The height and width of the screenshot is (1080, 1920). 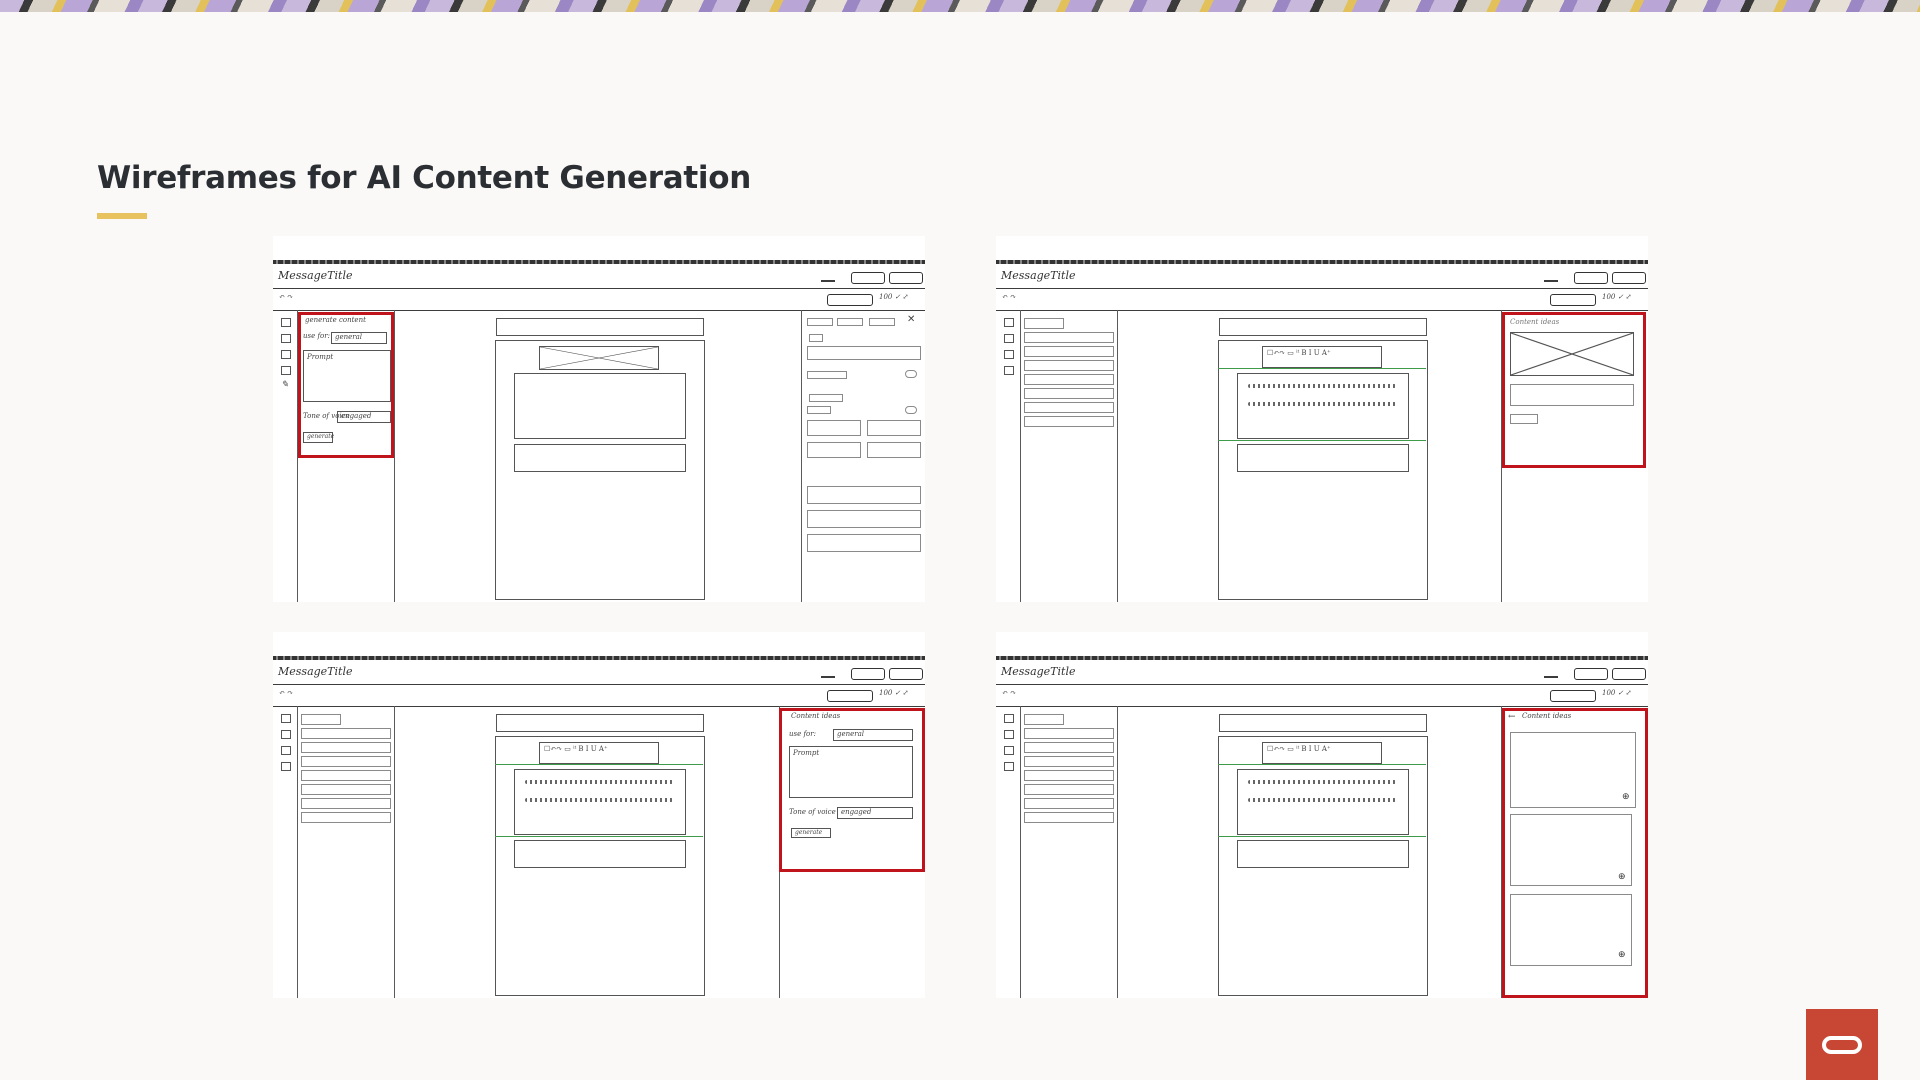 What do you see at coordinates (911, 319) in the screenshot?
I see `close-icon: ✕` at bounding box center [911, 319].